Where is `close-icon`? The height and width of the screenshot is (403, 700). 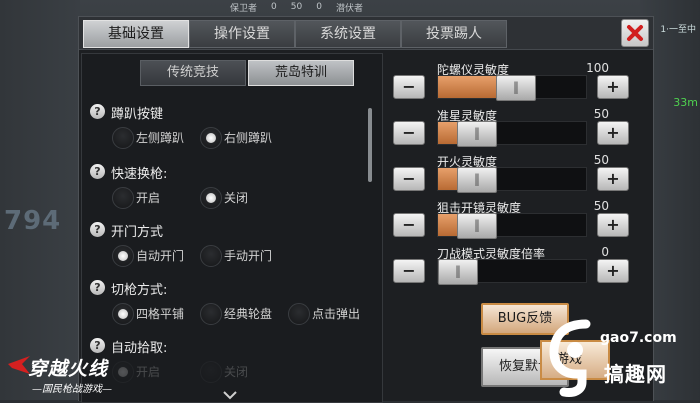
close-icon is located at coordinates (635, 33).